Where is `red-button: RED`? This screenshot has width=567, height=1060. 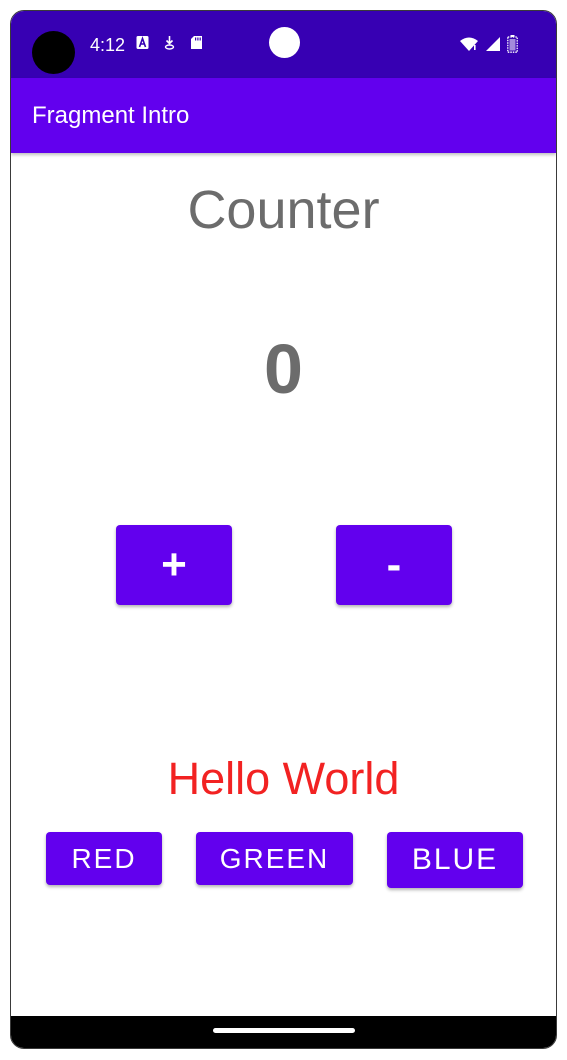
red-button: RED is located at coordinates (104, 858).